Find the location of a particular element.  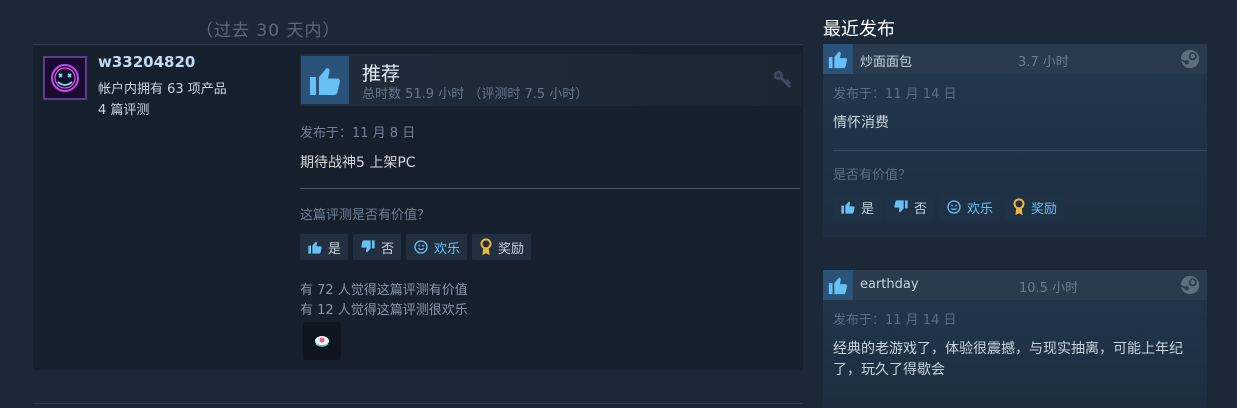

recent-review-header: earthday 10.5 小时 is located at coordinates (1015, 285).